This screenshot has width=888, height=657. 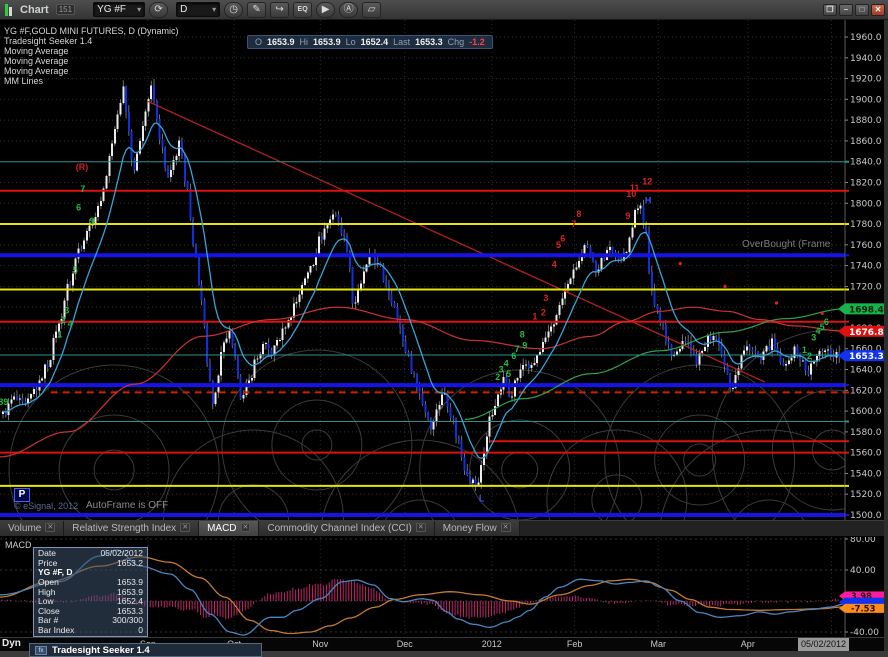 What do you see at coordinates (830, 9) in the screenshot?
I see `restore-button: ❐` at bounding box center [830, 9].